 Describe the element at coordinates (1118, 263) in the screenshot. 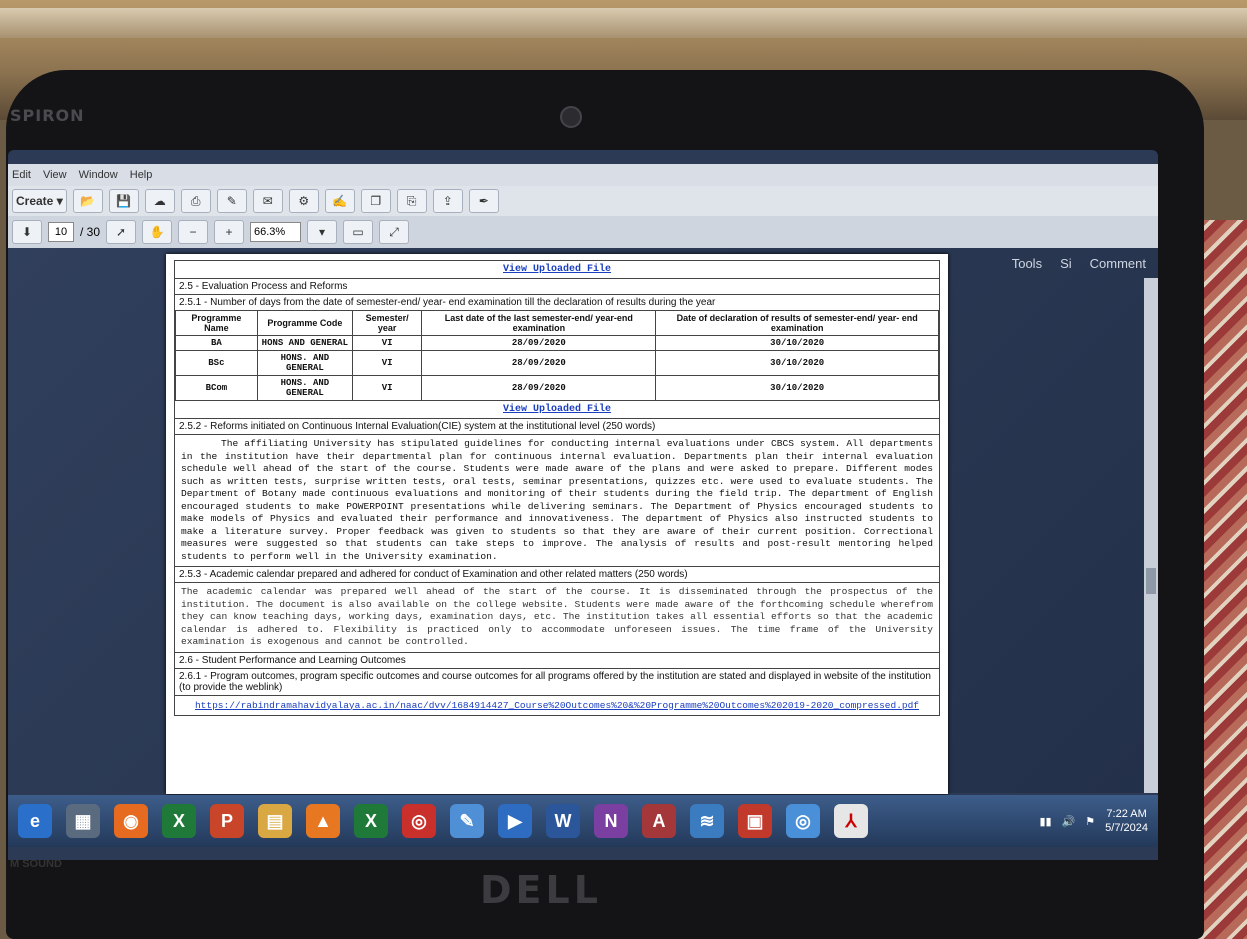

I see `comment-tab: Comment` at that location.